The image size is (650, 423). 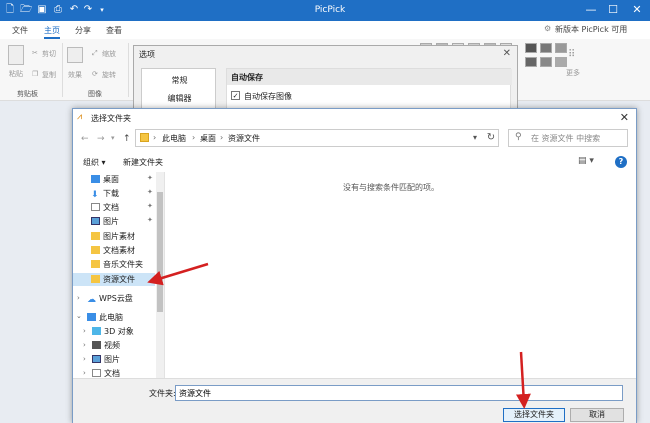 I want to click on navigation-scrollbar, so click(x=160, y=275).